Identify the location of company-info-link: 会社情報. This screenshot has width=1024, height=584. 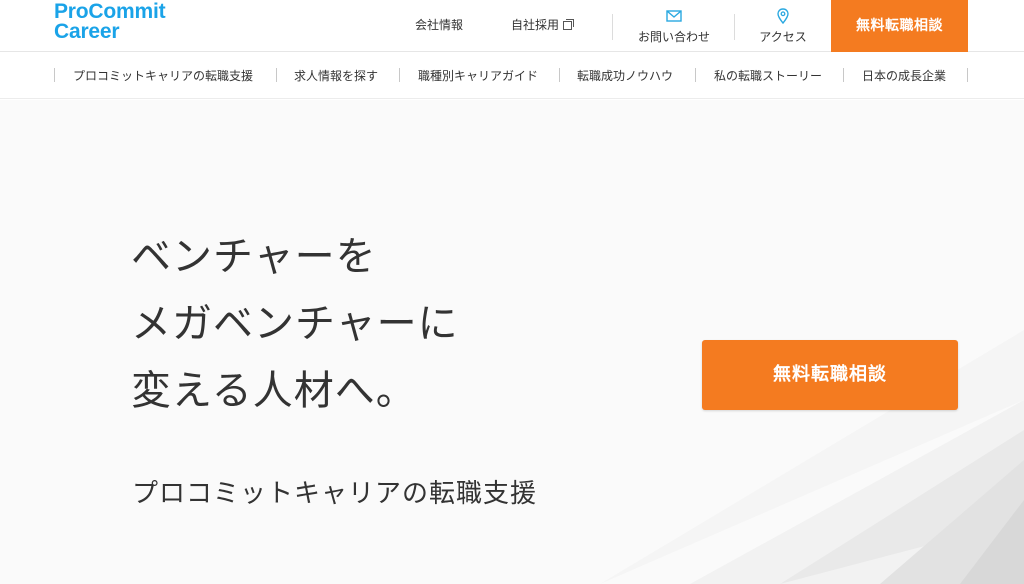
(439, 24).